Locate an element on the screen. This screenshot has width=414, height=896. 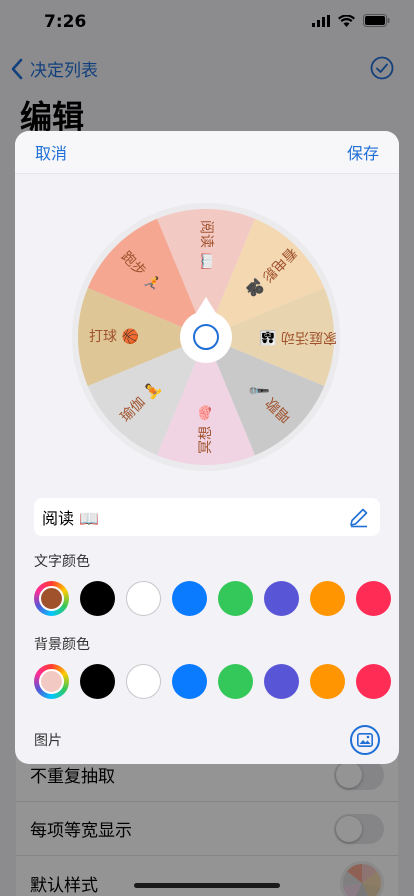
wheel-segment-label: 冥想 🧠 is located at coordinates (206, 429).